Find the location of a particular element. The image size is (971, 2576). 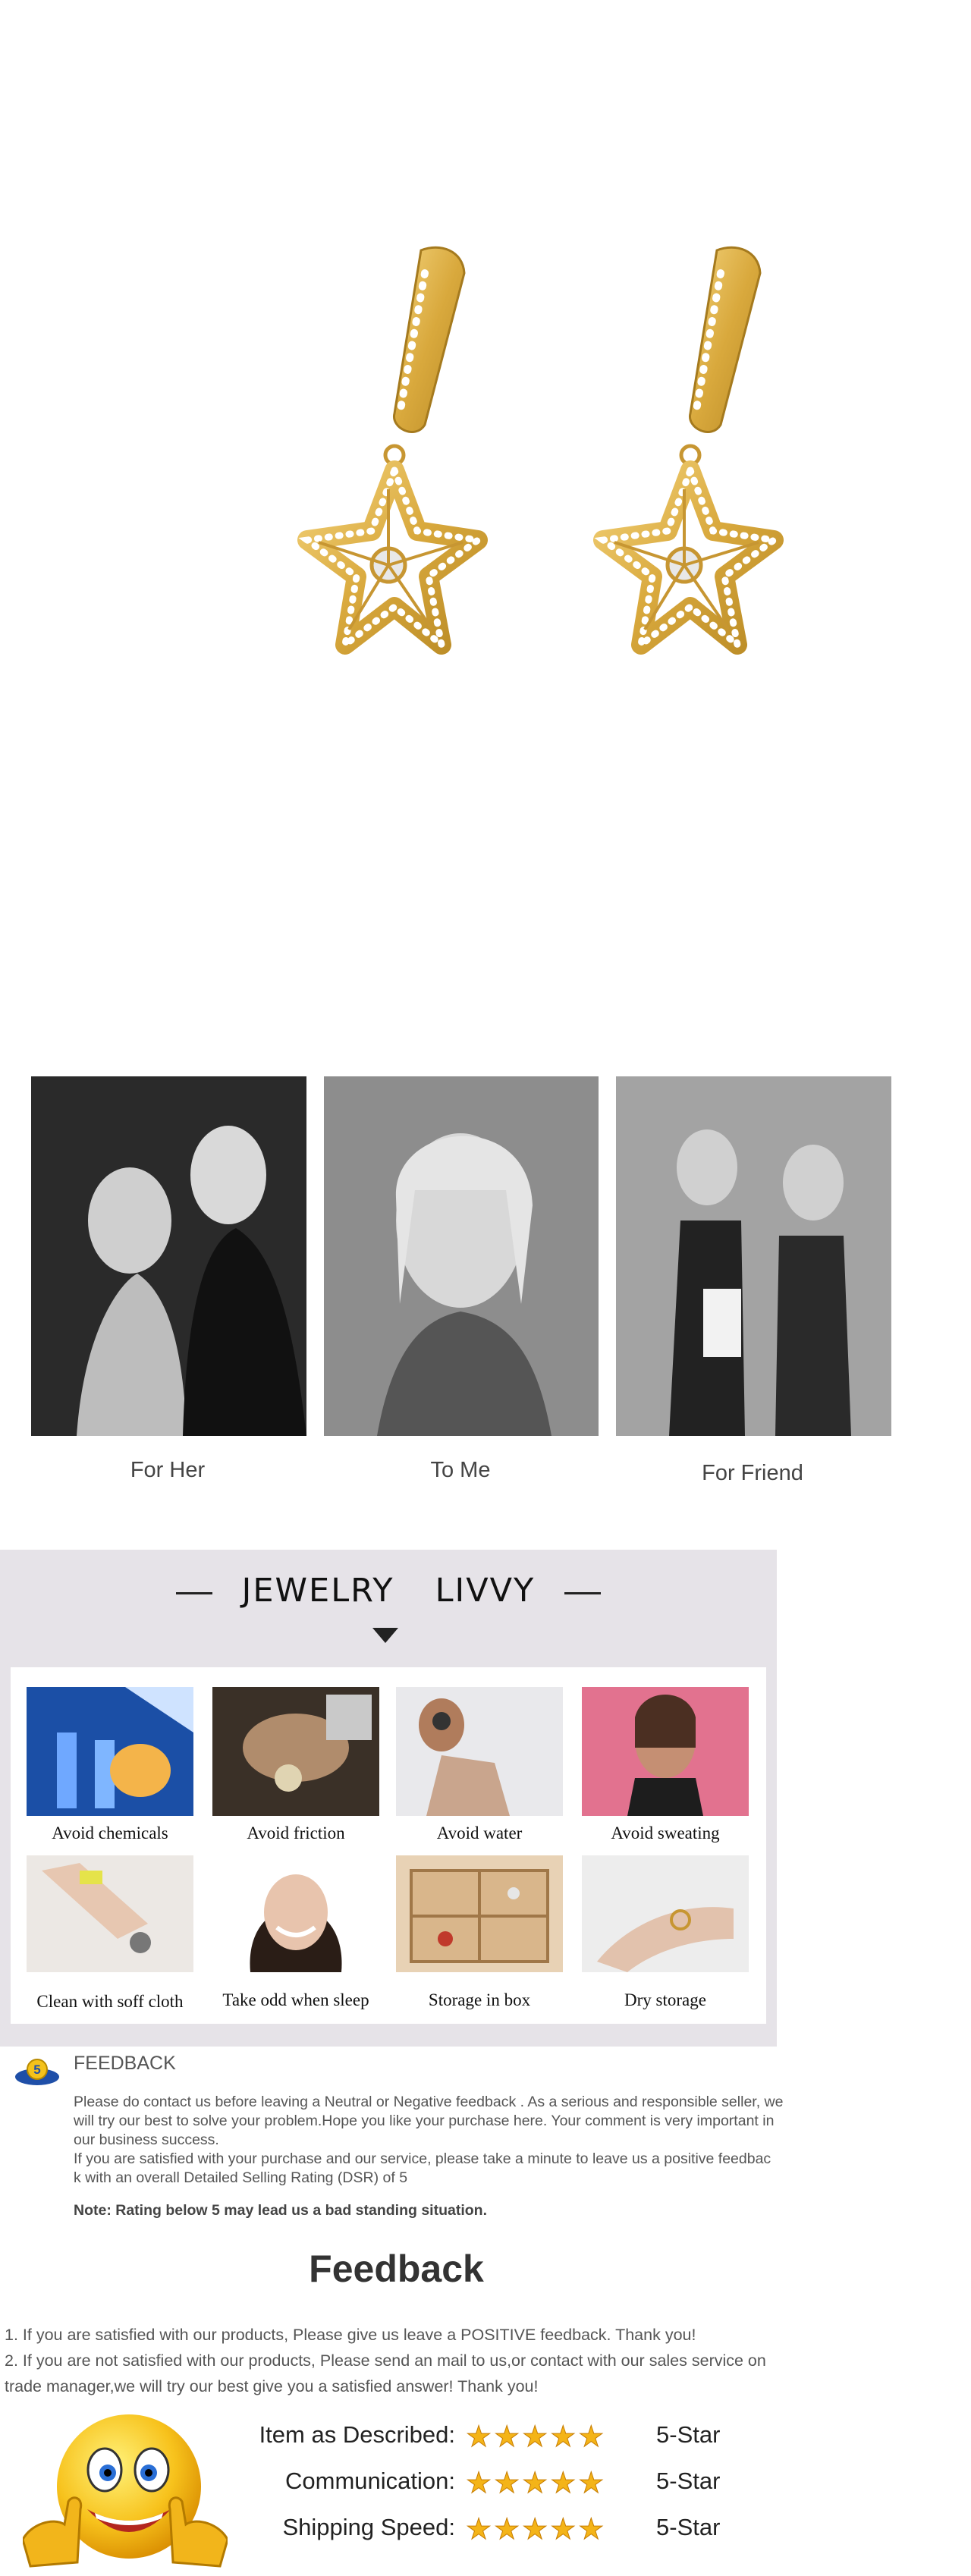

left-earring is located at coordinates (392, 450).